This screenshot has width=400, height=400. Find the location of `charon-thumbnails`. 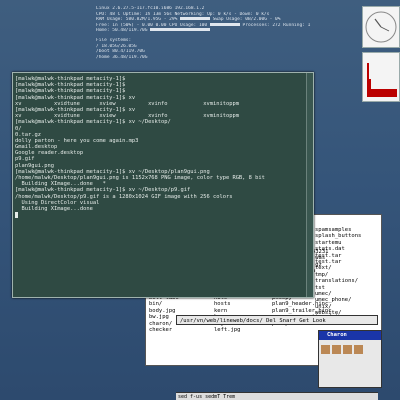

charon-thumbnails is located at coordinates (342, 349).